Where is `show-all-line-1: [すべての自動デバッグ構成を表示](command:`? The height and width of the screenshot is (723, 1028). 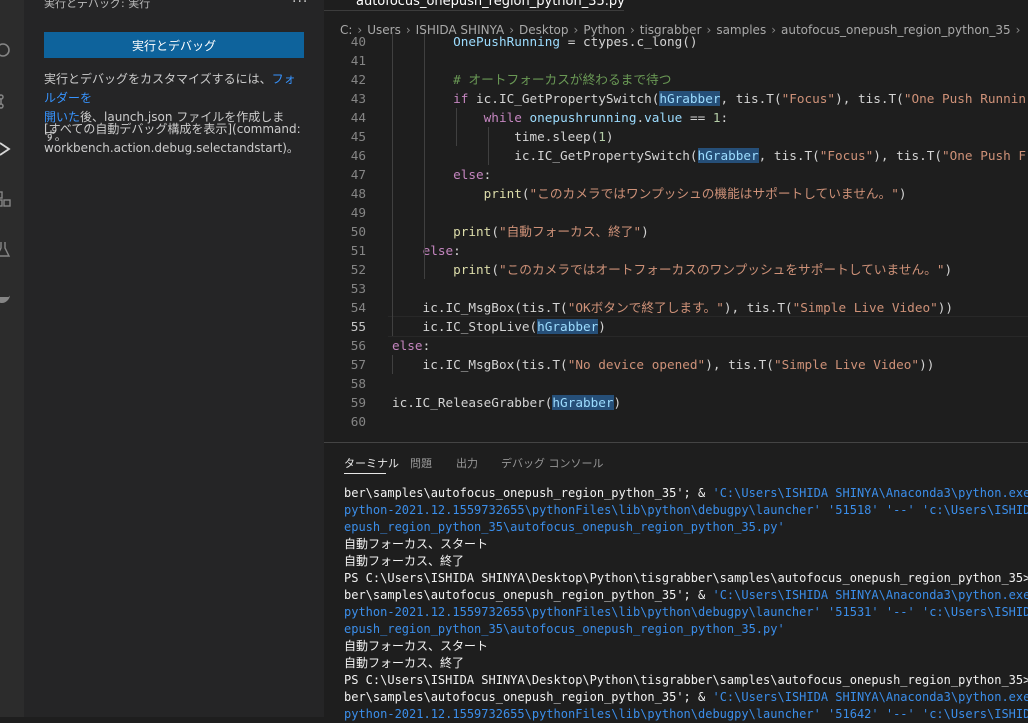
show-all-line-1: [すべての自動デバッグ構成を表示](command: is located at coordinates (172, 129).